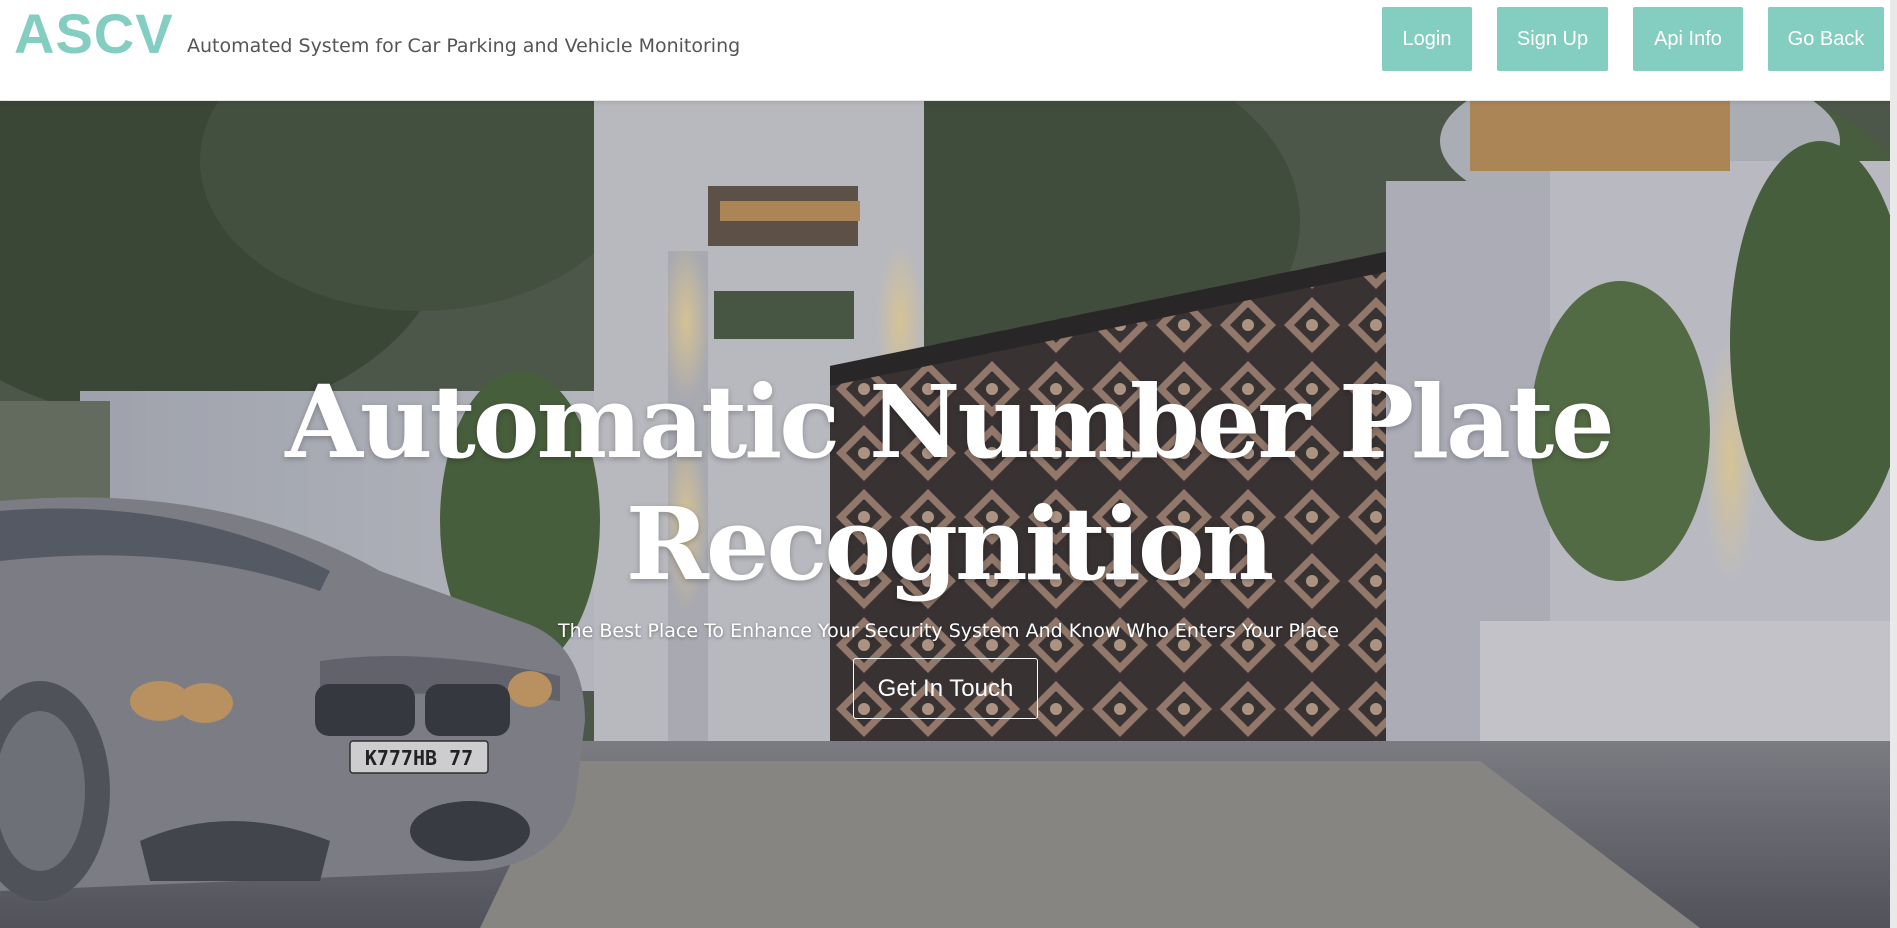  What do you see at coordinates (950, 544) in the screenshot?
I see `hero-title-line-2: Recognition` at bounding box center [950, 544].